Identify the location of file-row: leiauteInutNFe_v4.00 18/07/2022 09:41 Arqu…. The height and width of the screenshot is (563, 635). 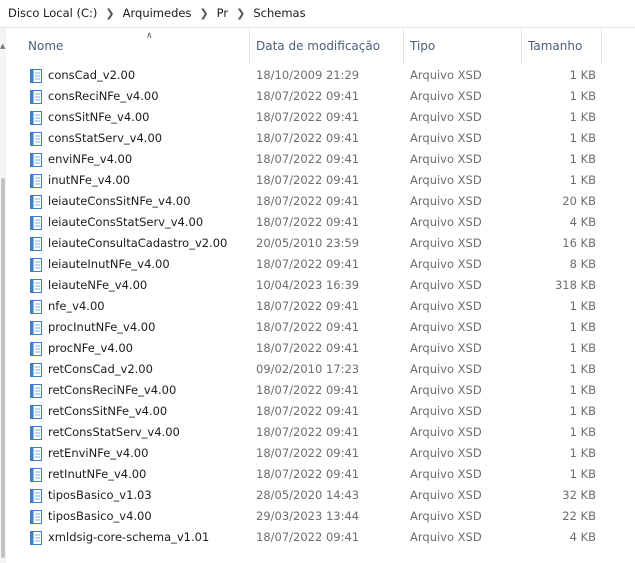
(320, 264).